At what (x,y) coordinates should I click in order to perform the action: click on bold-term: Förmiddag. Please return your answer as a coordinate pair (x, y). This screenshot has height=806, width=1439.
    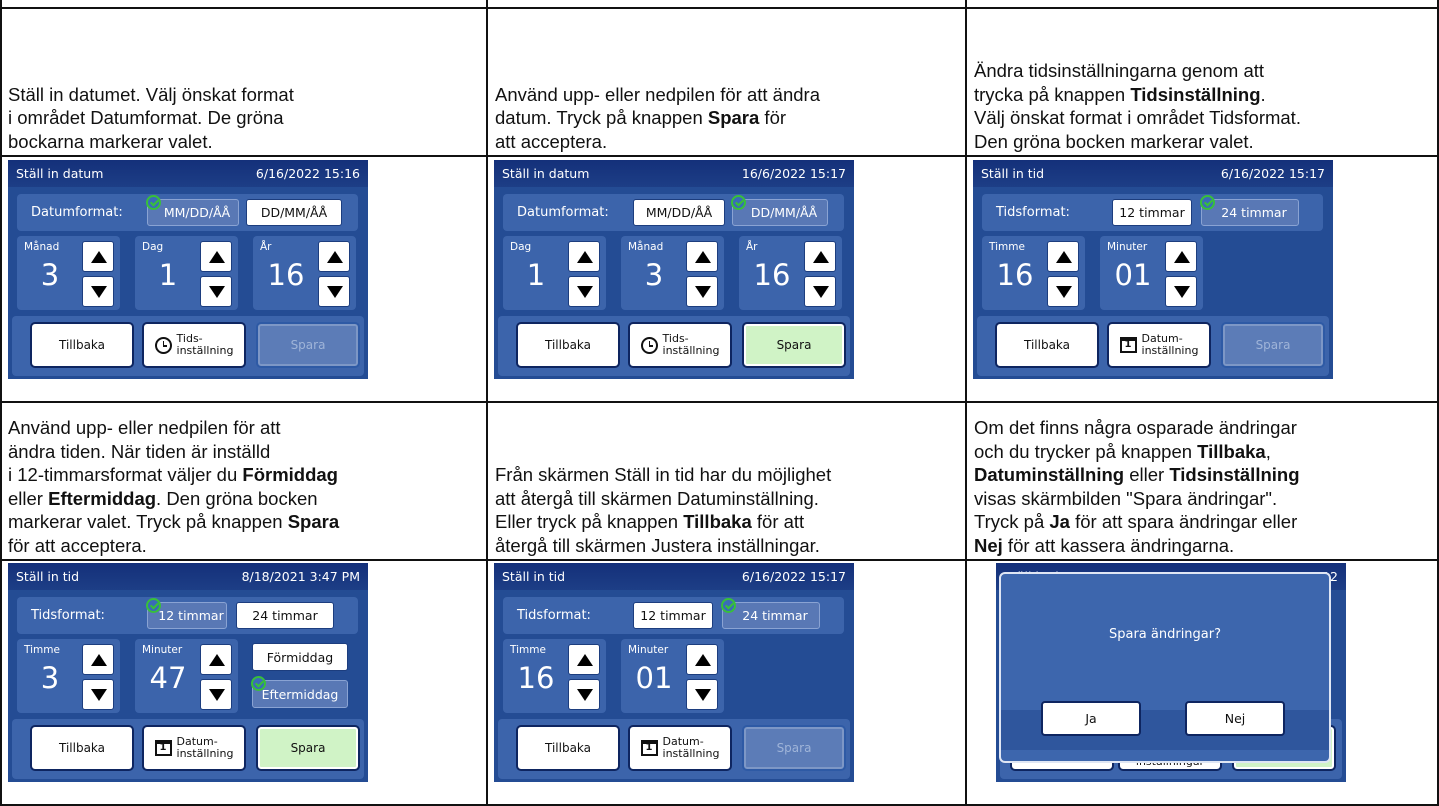
    Looking at the image, I should click on (290, 474).